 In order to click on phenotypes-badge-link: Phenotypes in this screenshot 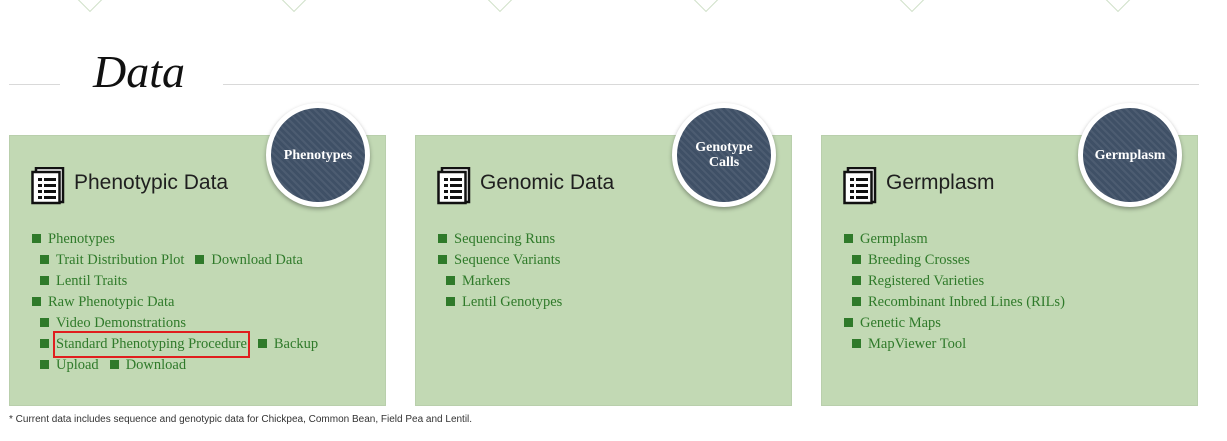, I will do `click(318, 155)`.